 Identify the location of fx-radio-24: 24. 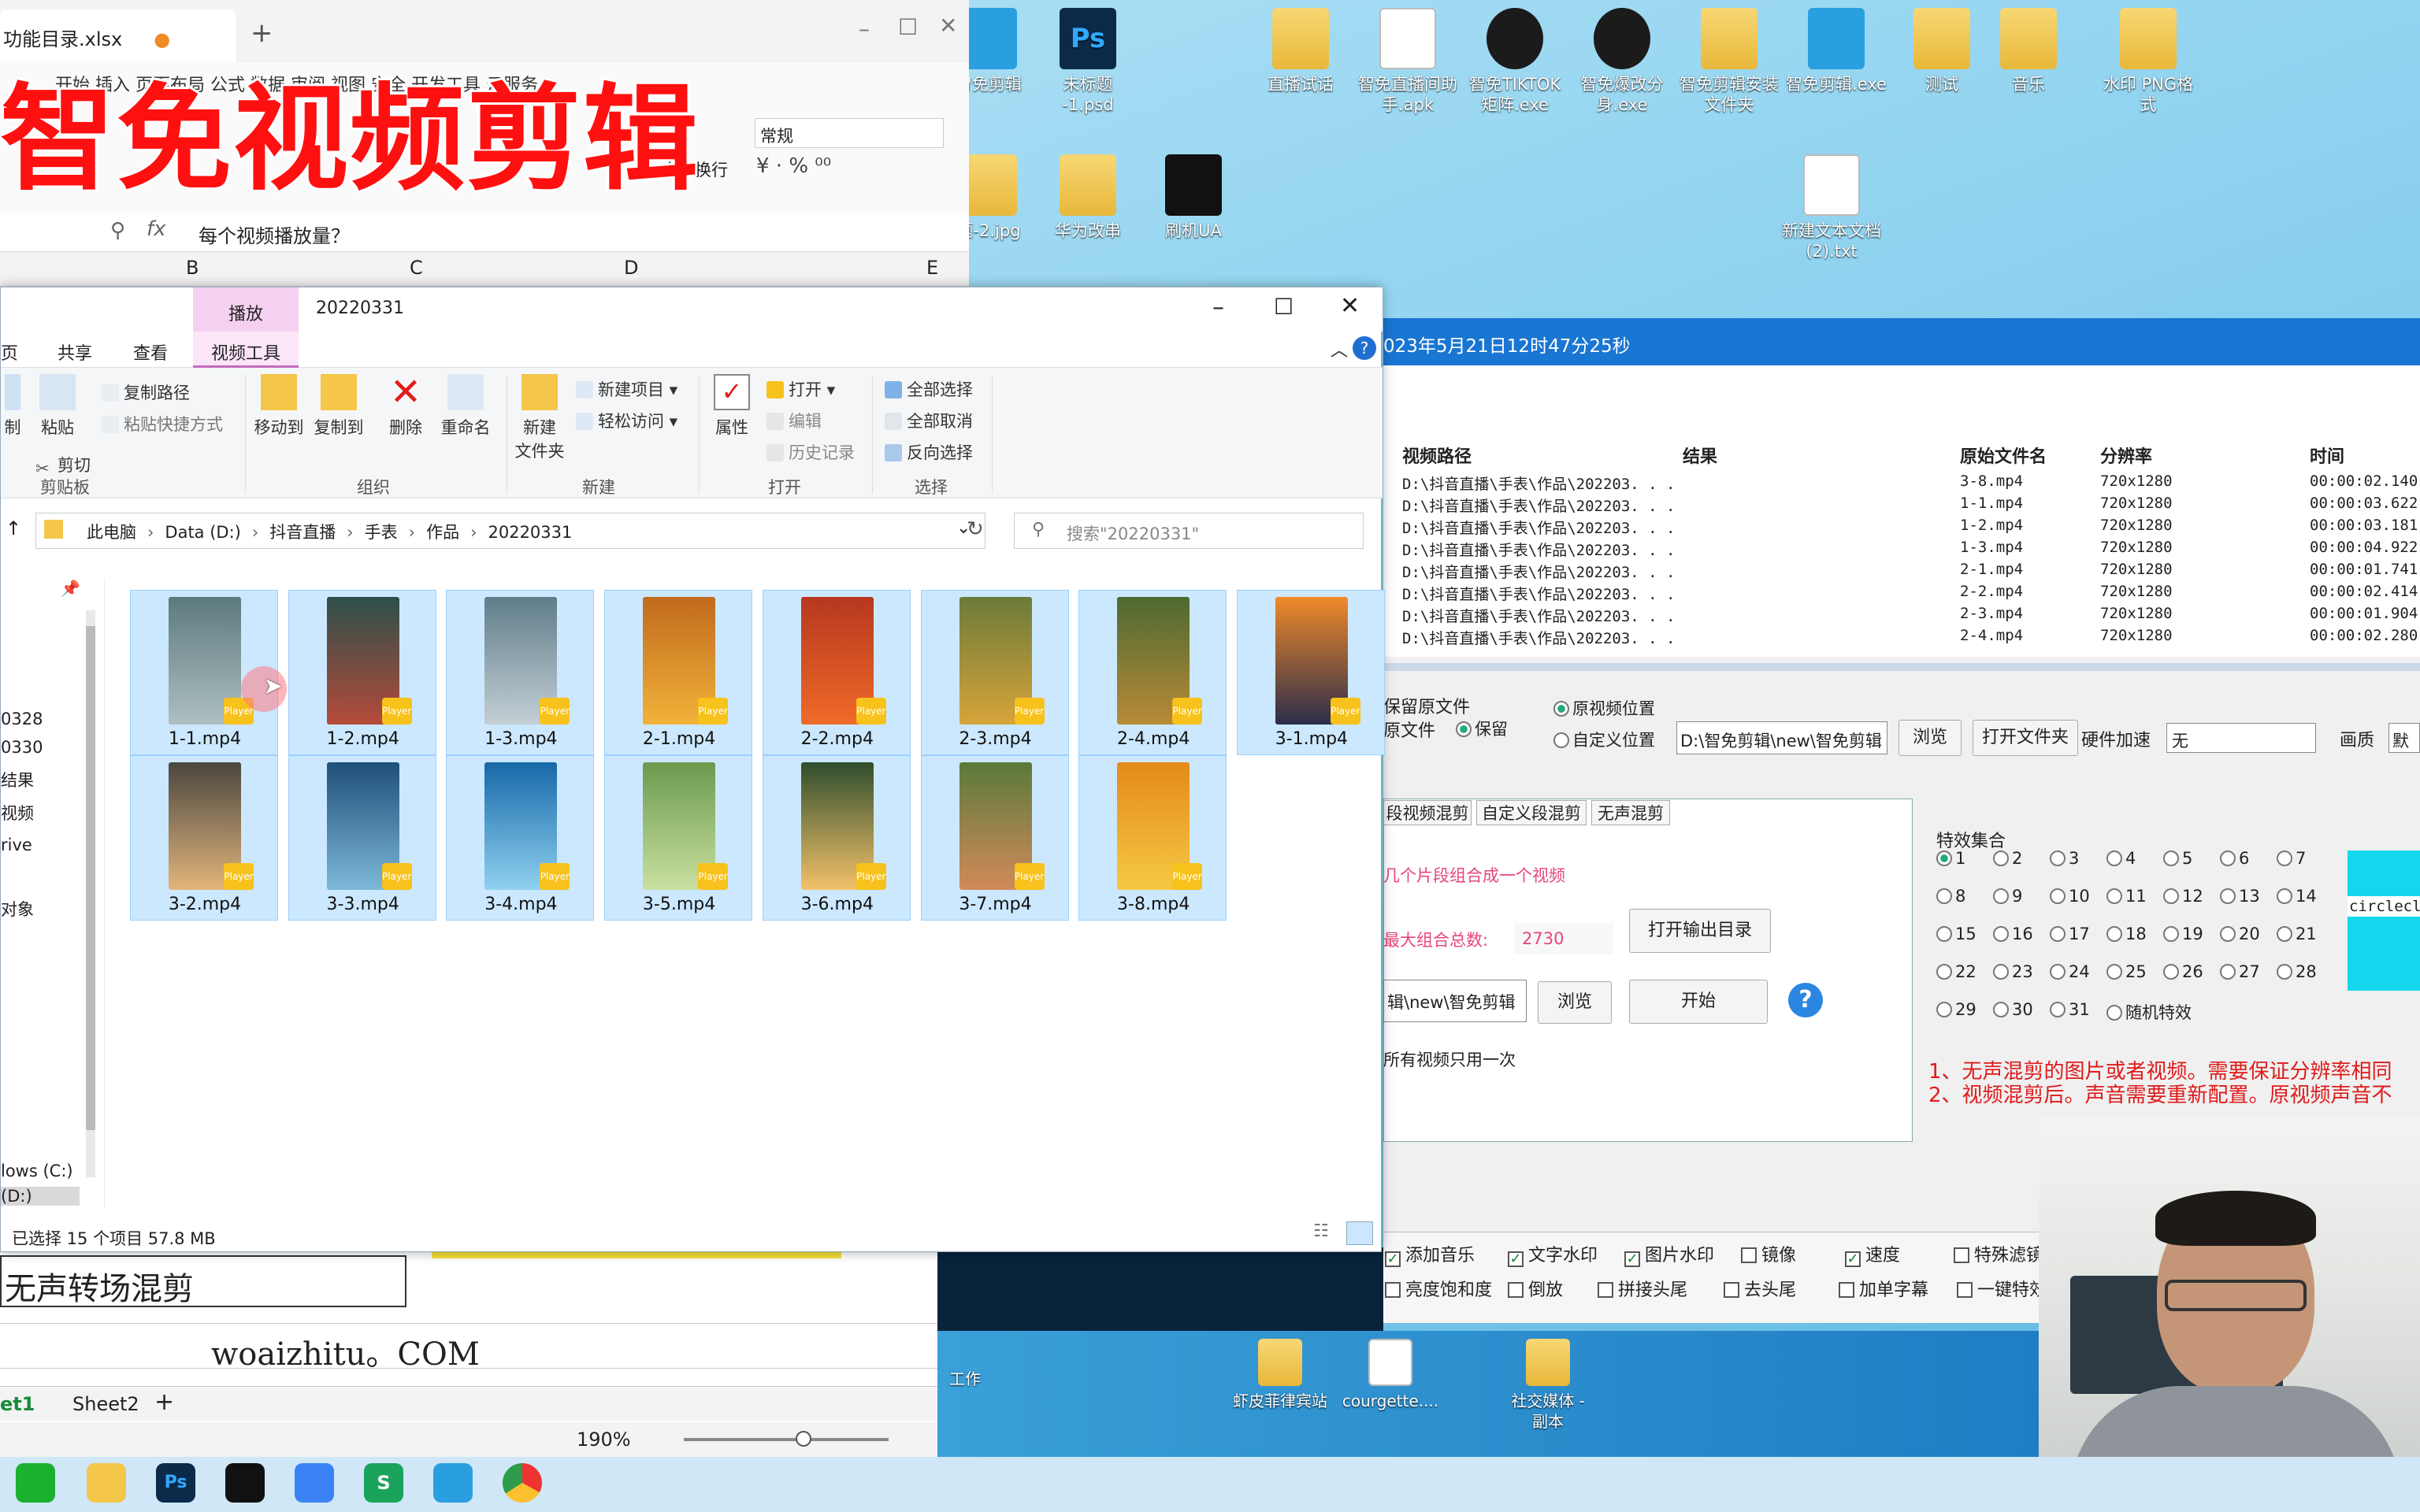
(2070, 971).